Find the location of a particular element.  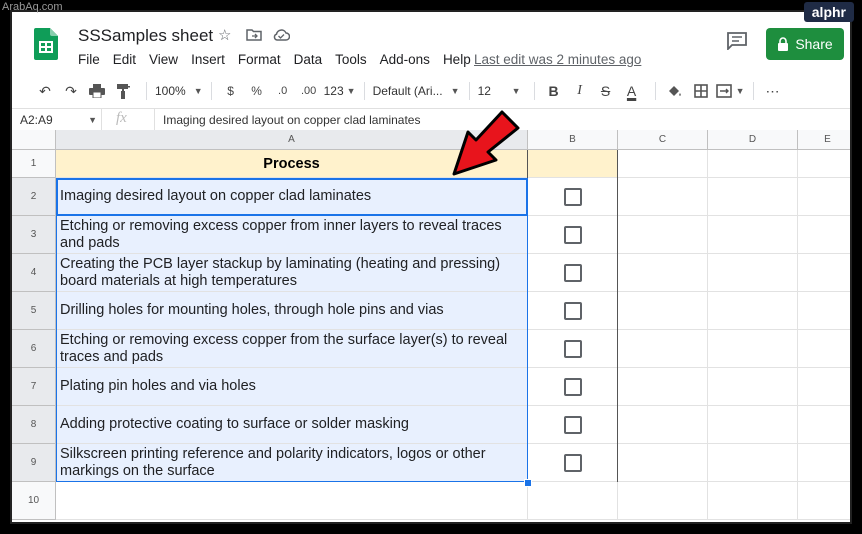

more-options-icon: ⋯ is located at coordinates (773, 91).